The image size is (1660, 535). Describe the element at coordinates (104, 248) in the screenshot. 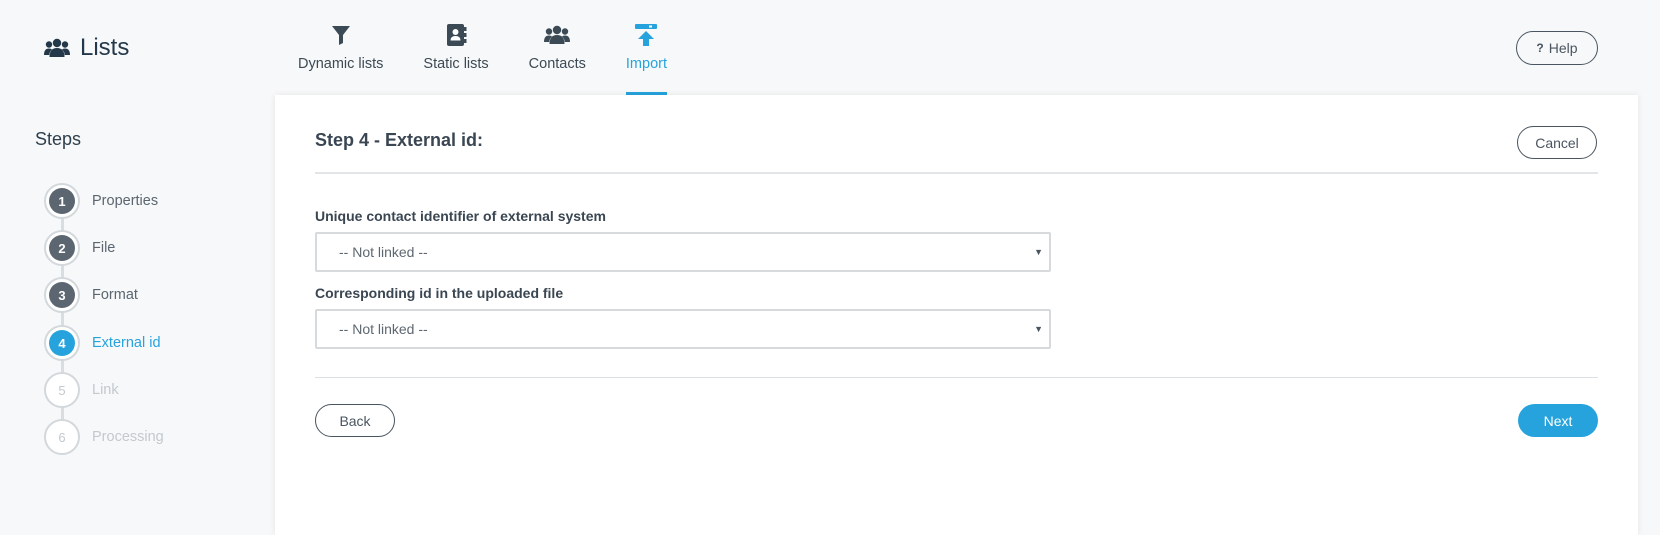

I see `step-label: File` at that location.